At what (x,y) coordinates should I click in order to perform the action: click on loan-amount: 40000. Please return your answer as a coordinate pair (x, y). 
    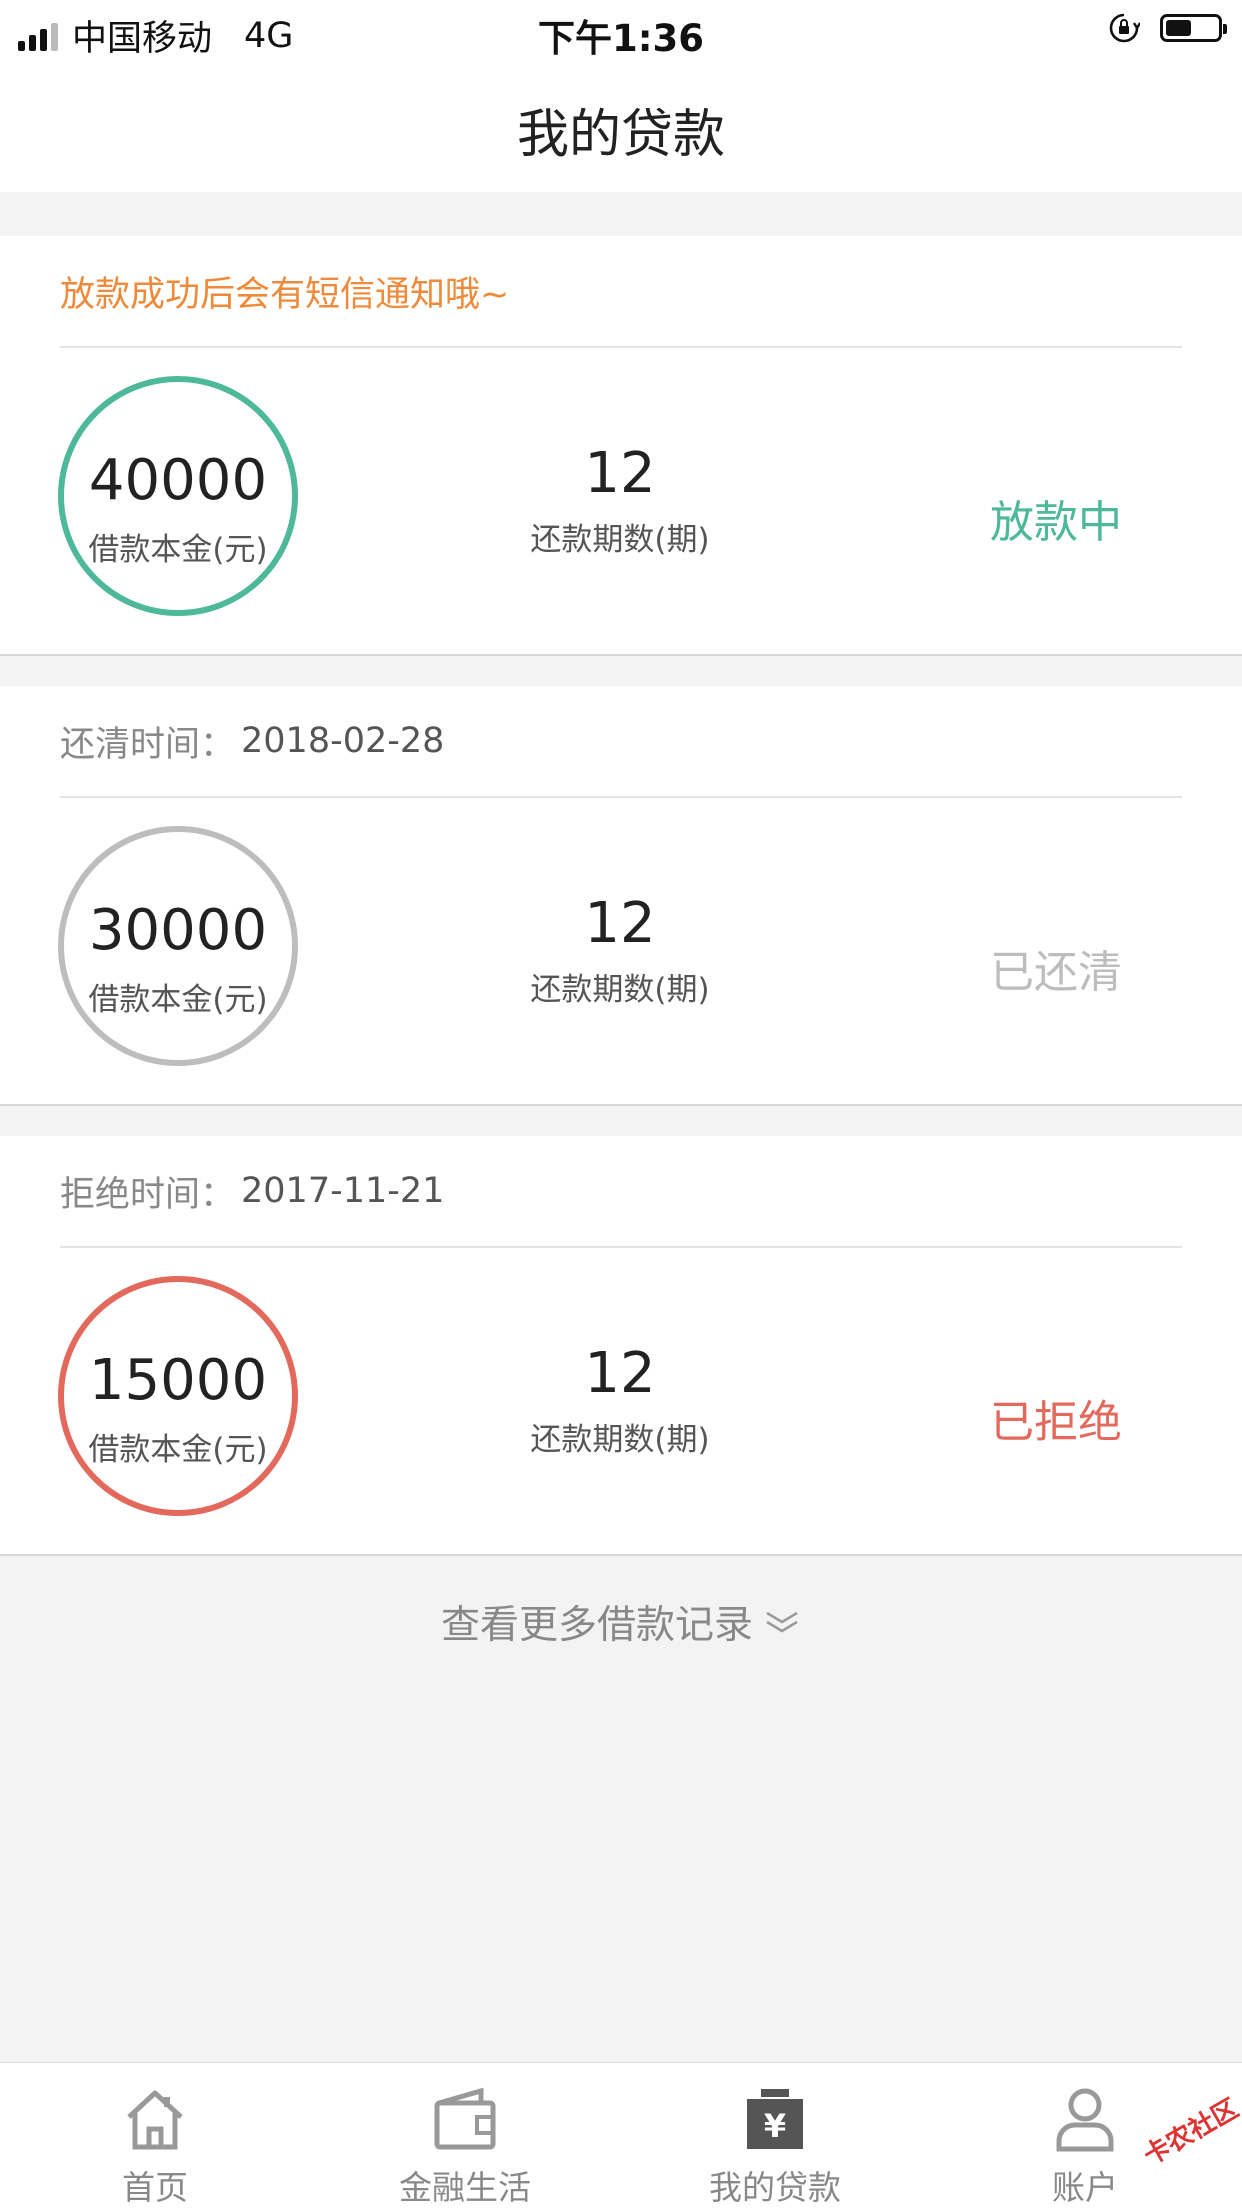
    Looking at the image, I should click on (178, 480).